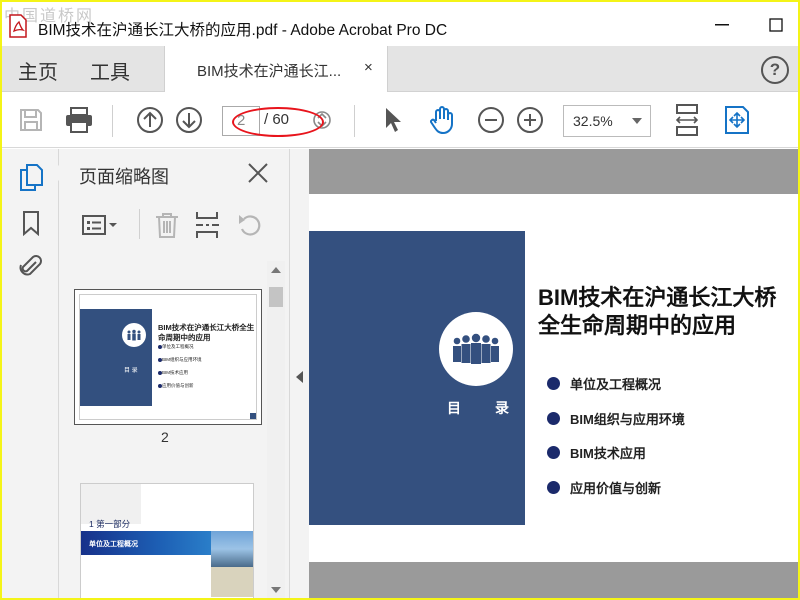 The width and height of the screenshot is (800, 600). I want to click on minimize-icon, so click(722, 25).